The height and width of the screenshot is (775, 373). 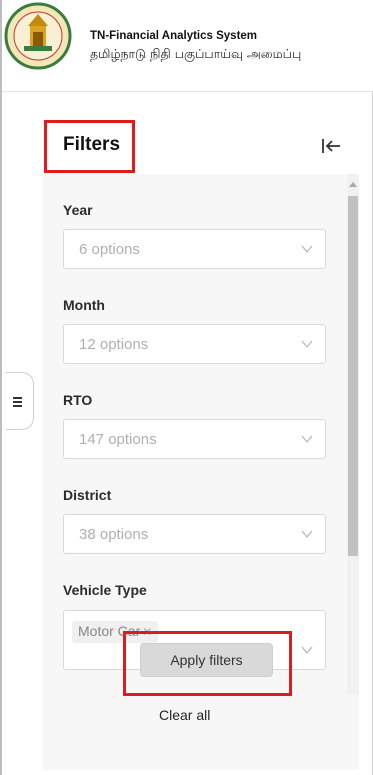 What do you see at coordinates (78, 210) in the screenshot?
I see `year-label: Year` at bounding box center [78, 210].